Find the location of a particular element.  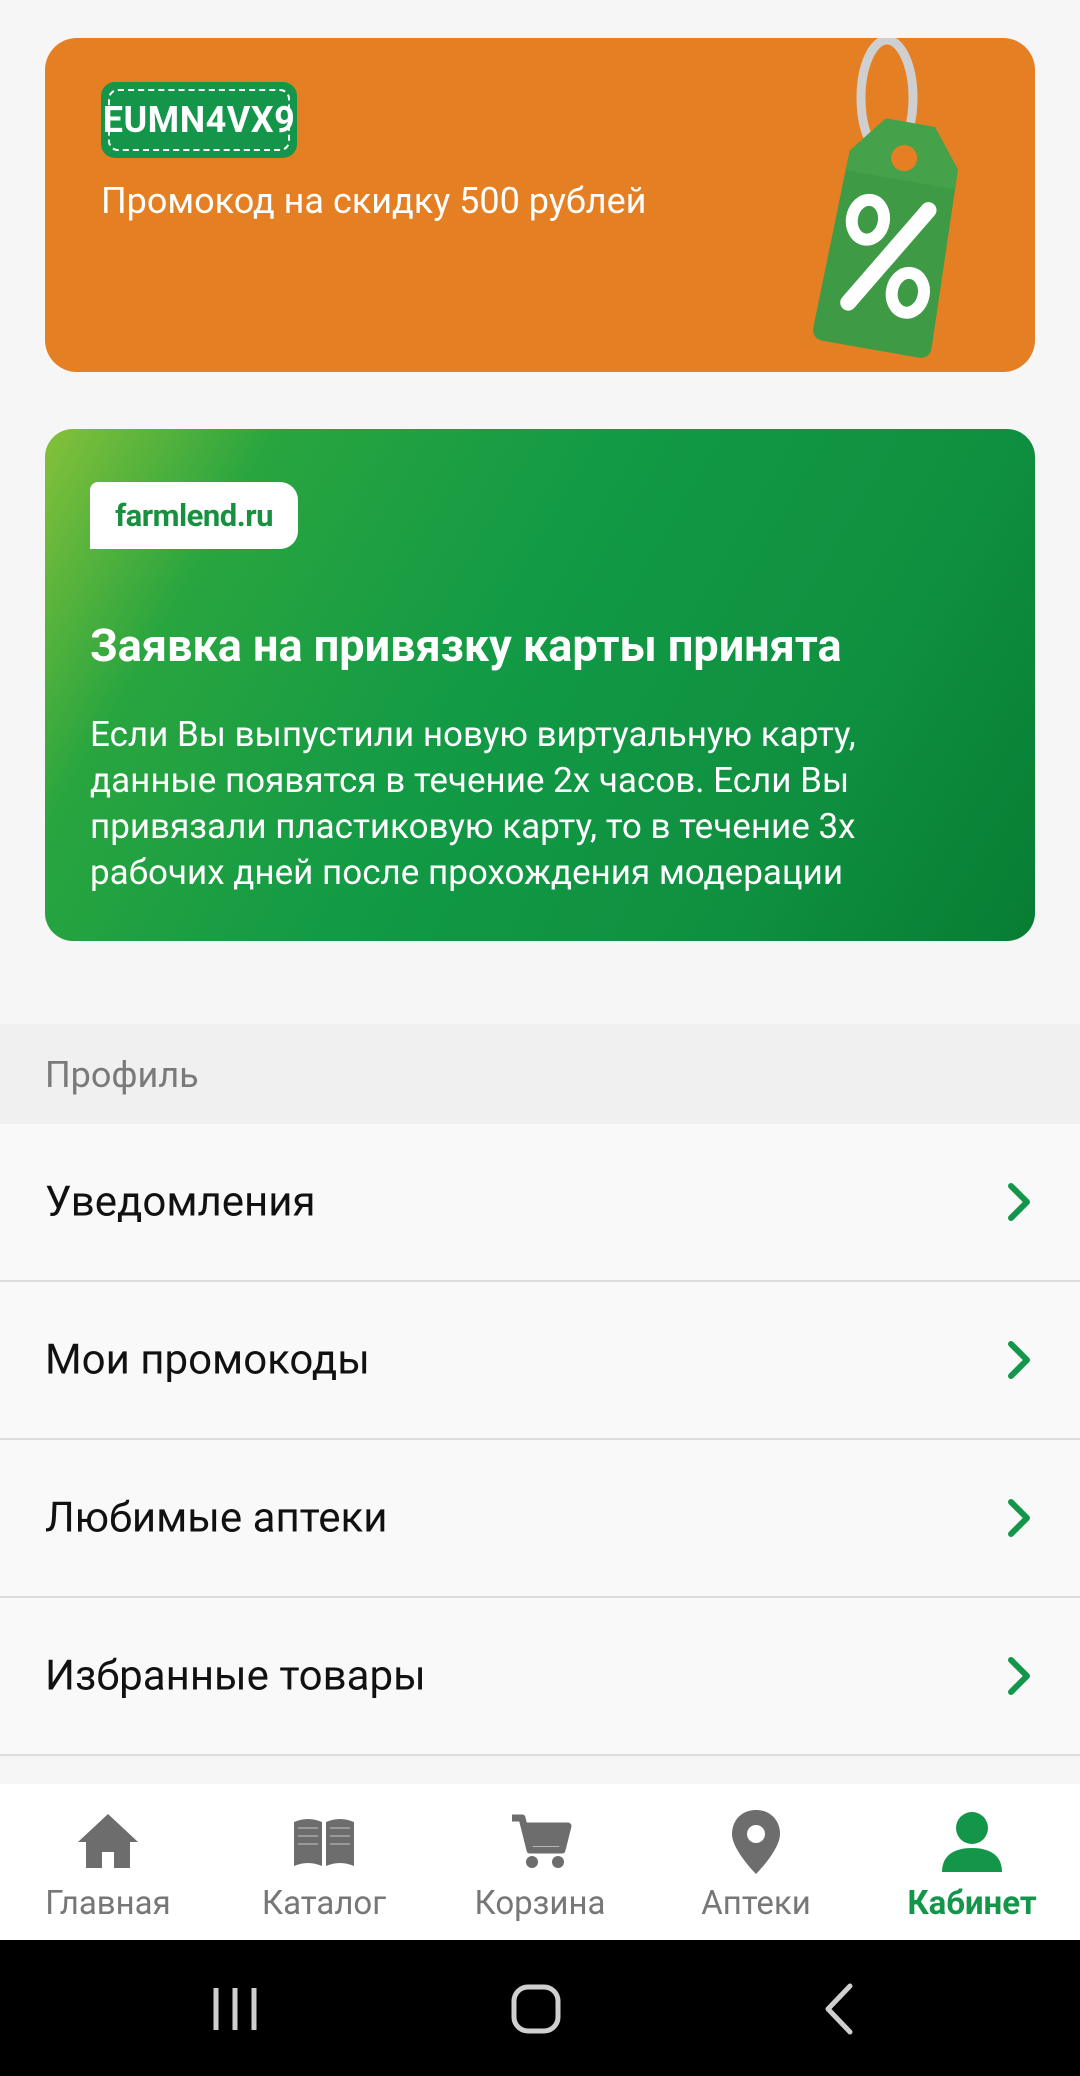

nav-cart: Корзина is located at coordinates (540, 1862).